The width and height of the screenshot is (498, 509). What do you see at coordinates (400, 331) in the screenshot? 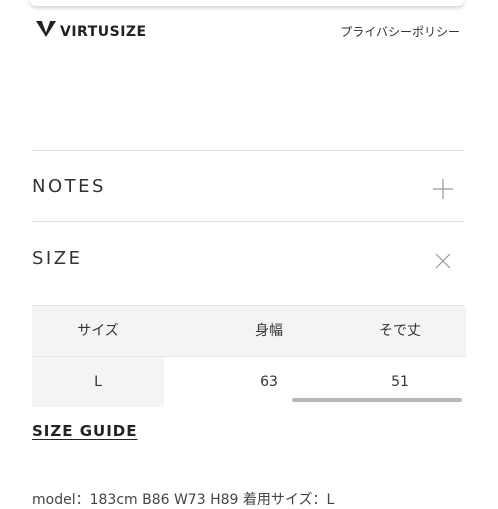
I see `column-header-sleeve-length: そで丈` at bounding box center [400, 331].